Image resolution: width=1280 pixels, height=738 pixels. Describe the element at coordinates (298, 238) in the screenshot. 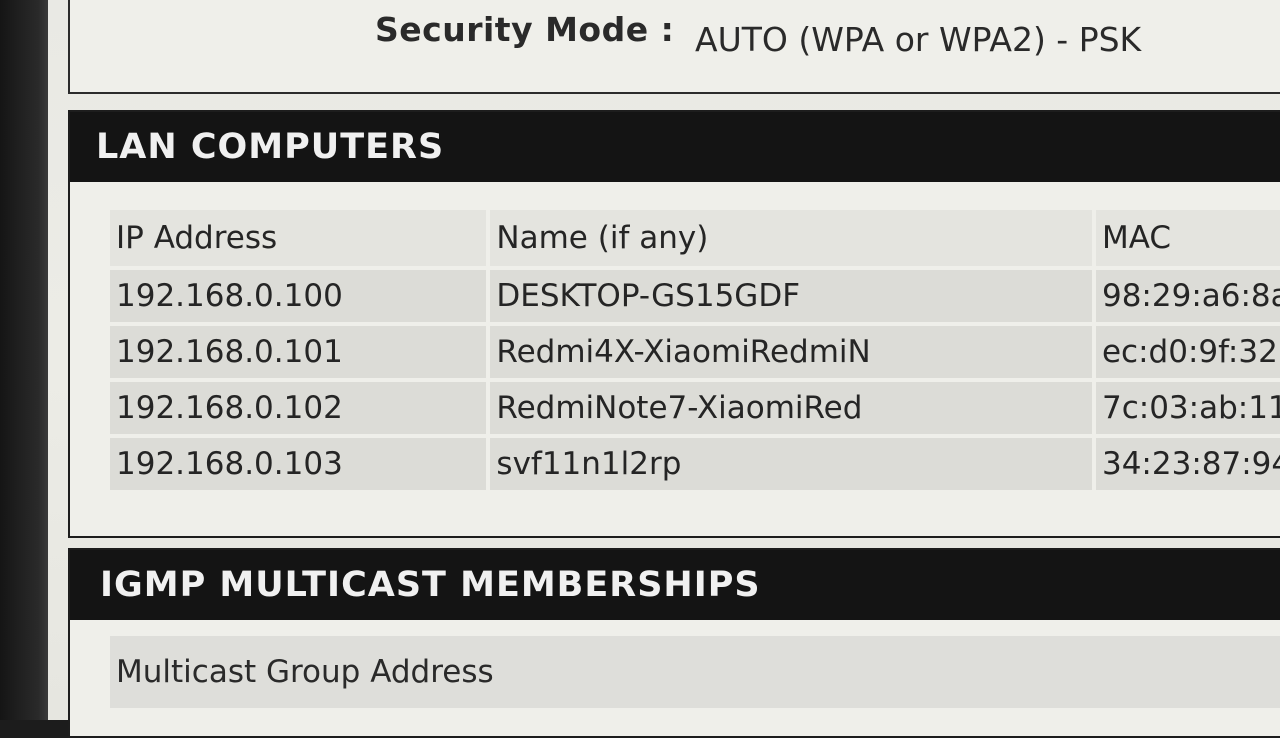

I see `column-header-ip: IP Address` at that location.